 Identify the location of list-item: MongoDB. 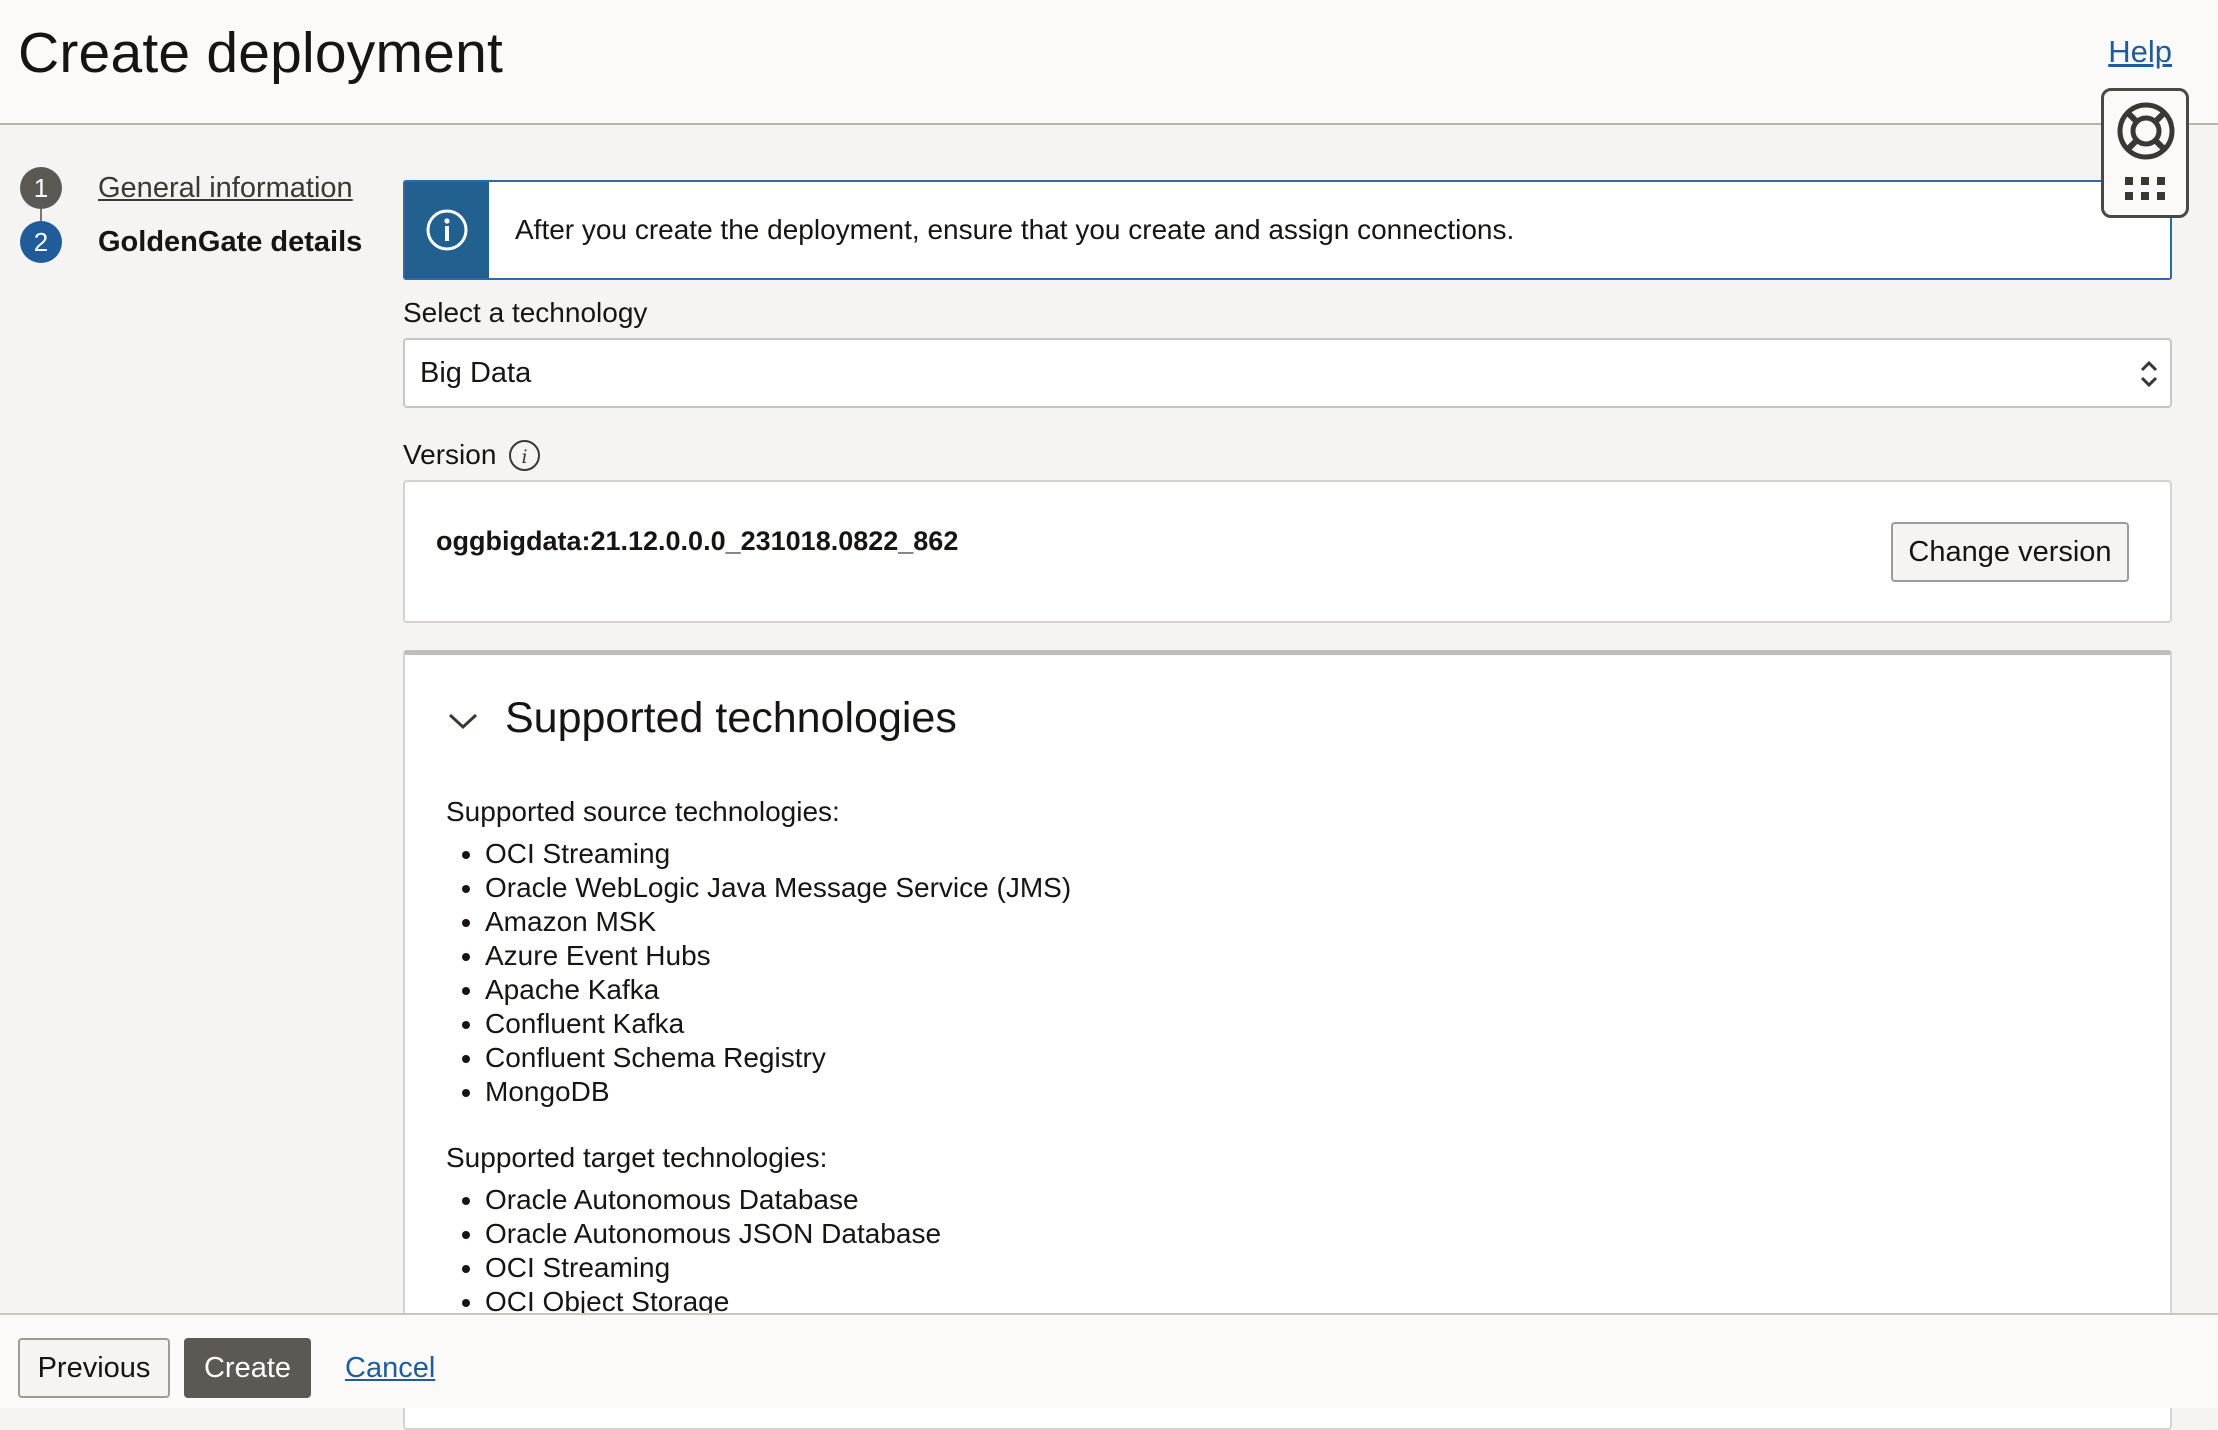
(758, 1092).